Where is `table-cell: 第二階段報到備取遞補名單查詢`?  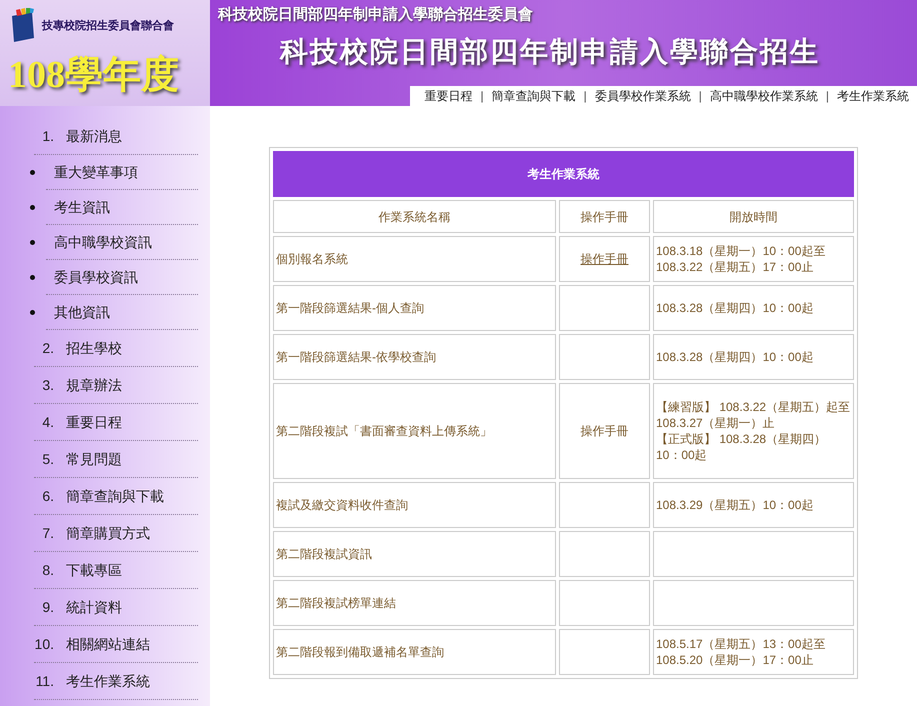 table-cell: 第二階段報到備取遞補名單查詢 is located at coordinates (414, 652).